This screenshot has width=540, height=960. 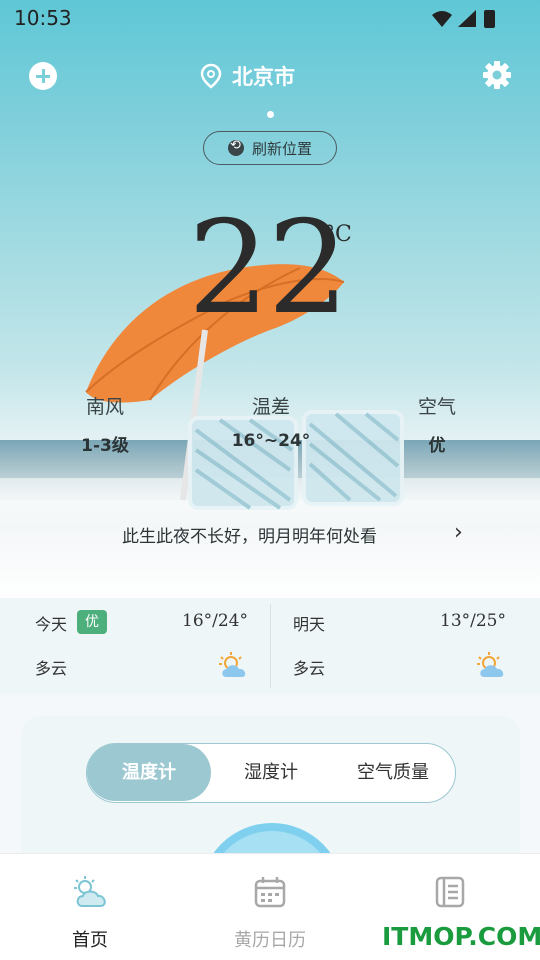 What do you see at coordinates (43, 76) in the screenshot?
I see `add-city-button` at bounding box center [43, 76].